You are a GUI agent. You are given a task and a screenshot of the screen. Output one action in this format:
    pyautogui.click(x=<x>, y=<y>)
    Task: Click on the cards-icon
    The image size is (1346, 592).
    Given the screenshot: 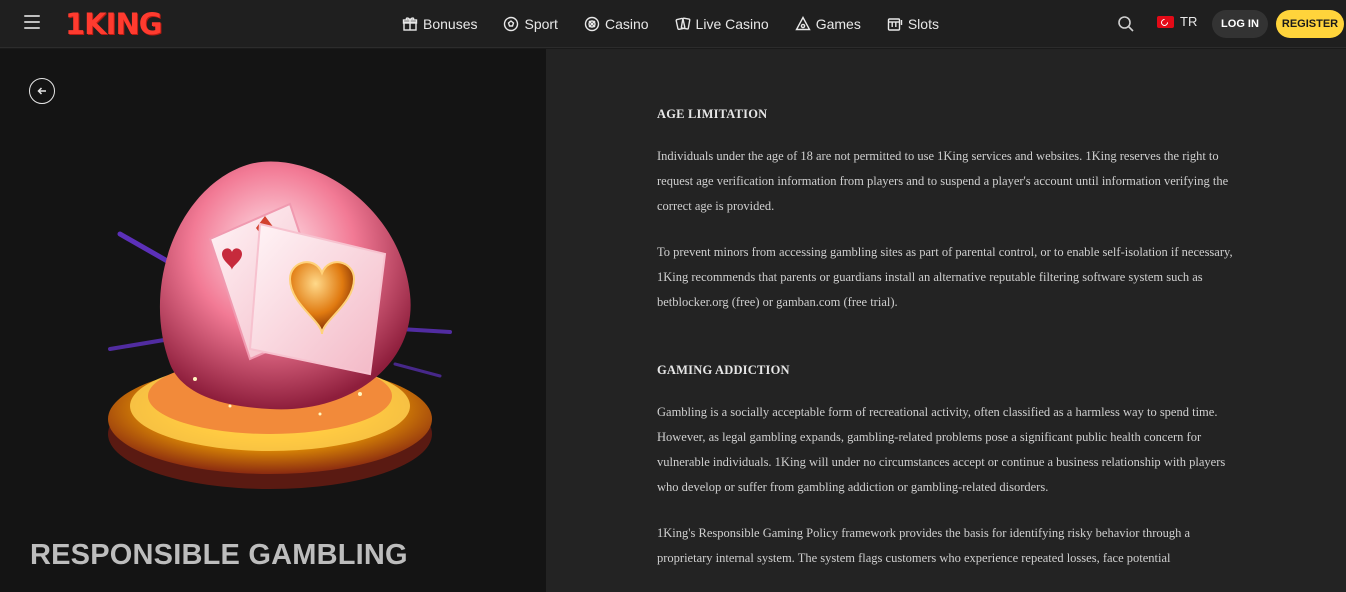 What is the action you would take?
    pyautogui.click(x=682, y=24)
    